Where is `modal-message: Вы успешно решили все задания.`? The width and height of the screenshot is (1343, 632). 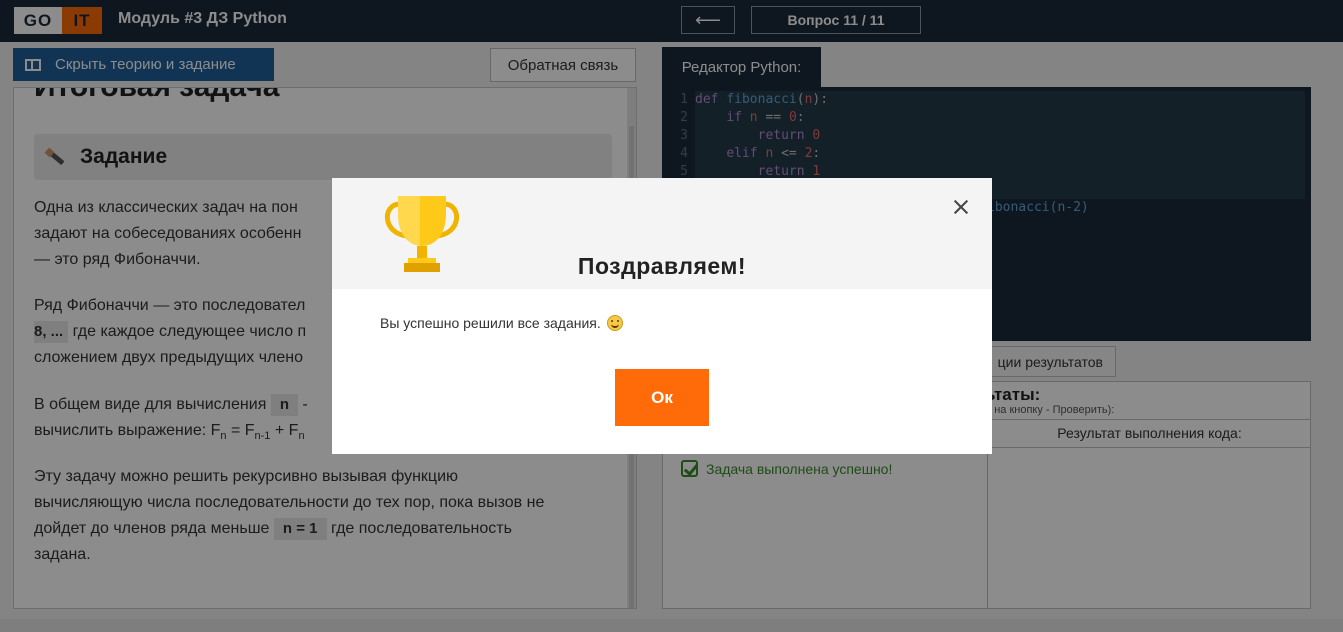 modal-message: Вы успешно решили все задания. is located at coordinates (501, 323).